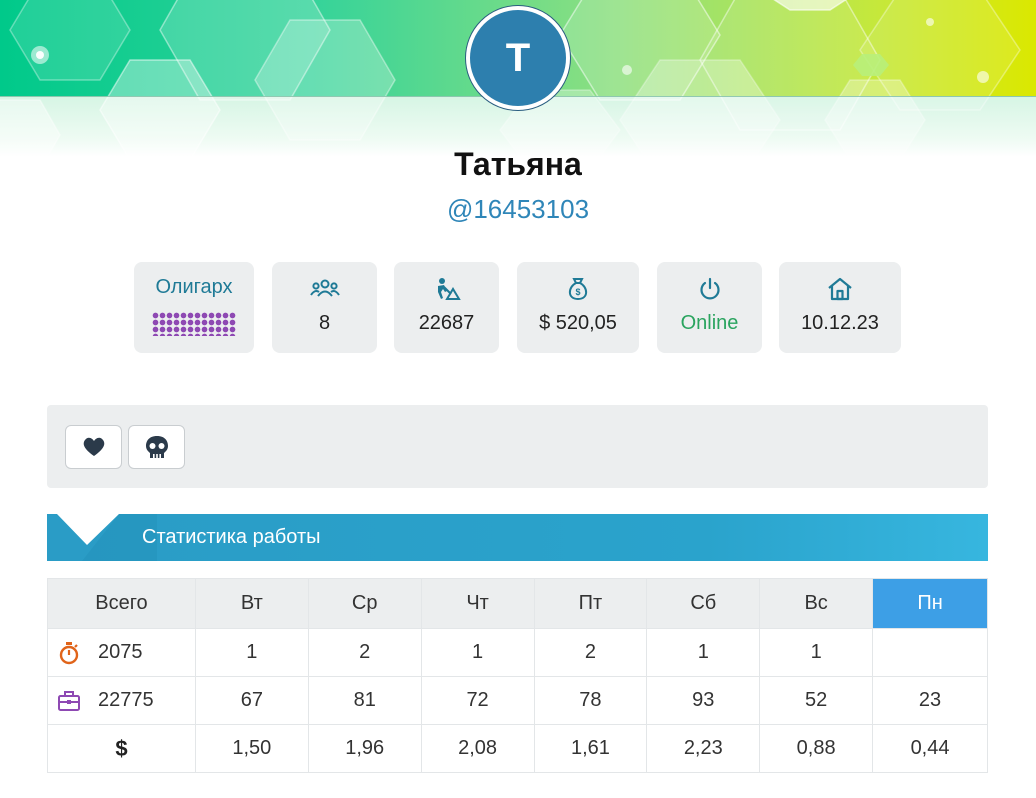  I want to click on rank-dots-icon, so click(194, 324).